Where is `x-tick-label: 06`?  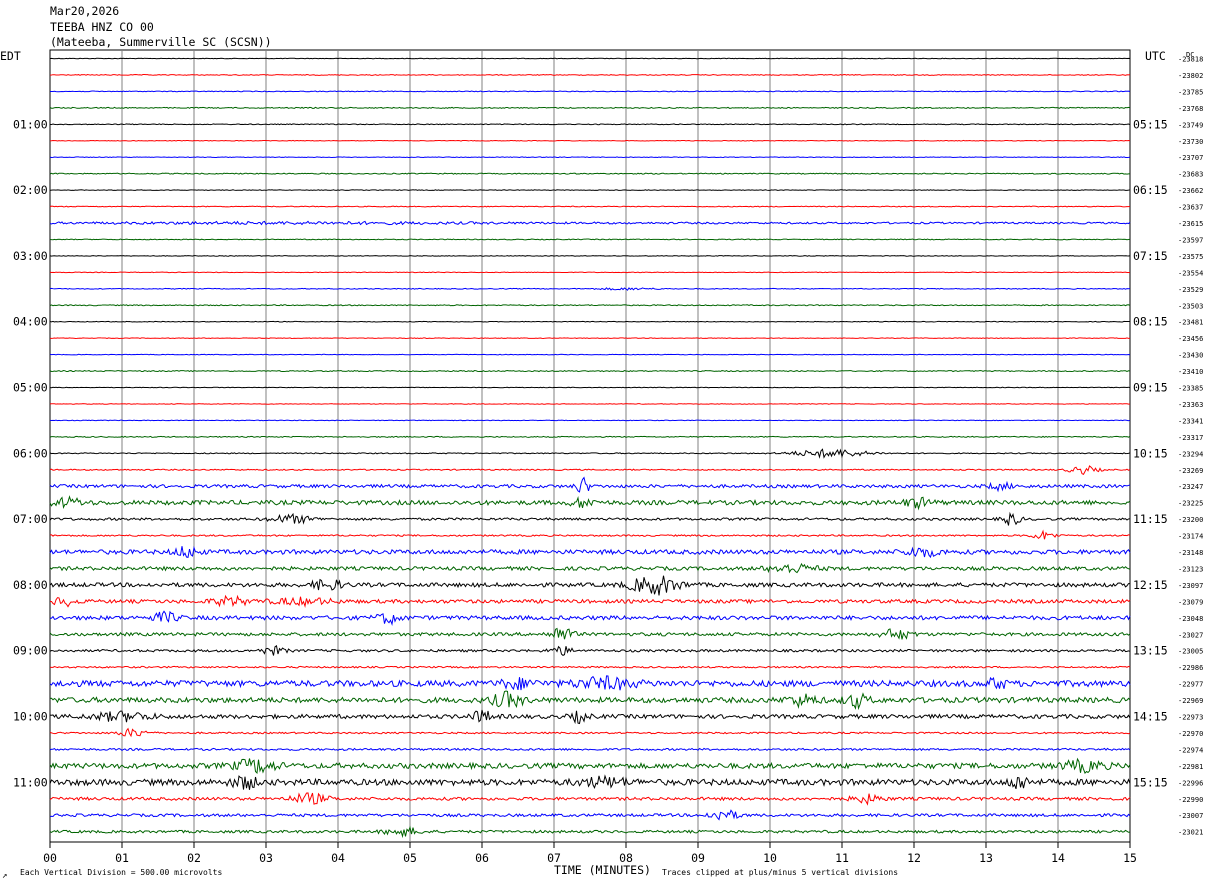
x-tick-label: 06 is located at coordinates (482, 858).